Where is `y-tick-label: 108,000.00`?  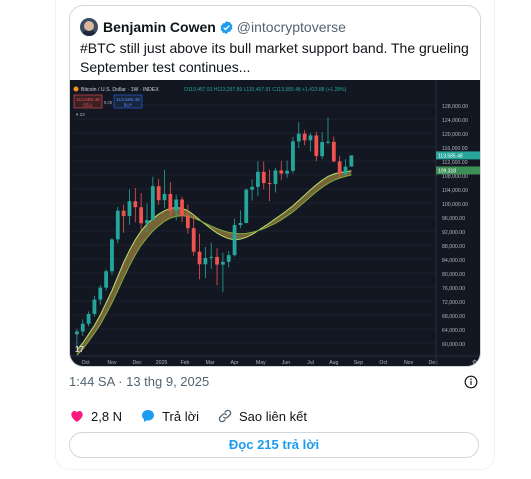
y-tick-label: 108,000.00 is located at coordinates (455, 177).